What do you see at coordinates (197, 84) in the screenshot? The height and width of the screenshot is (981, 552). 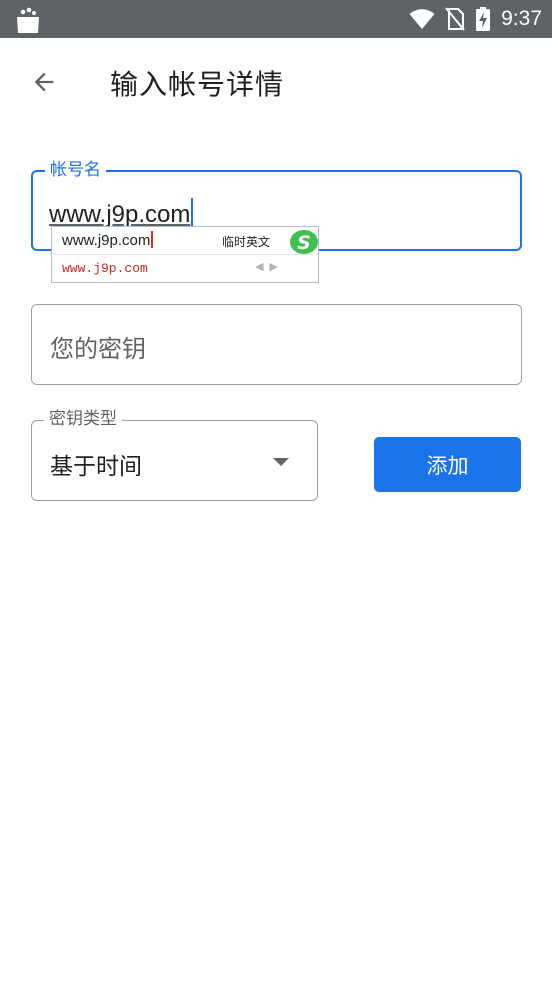 I see `page-title: 输入帐号详情` at bounding box center [197, 84].